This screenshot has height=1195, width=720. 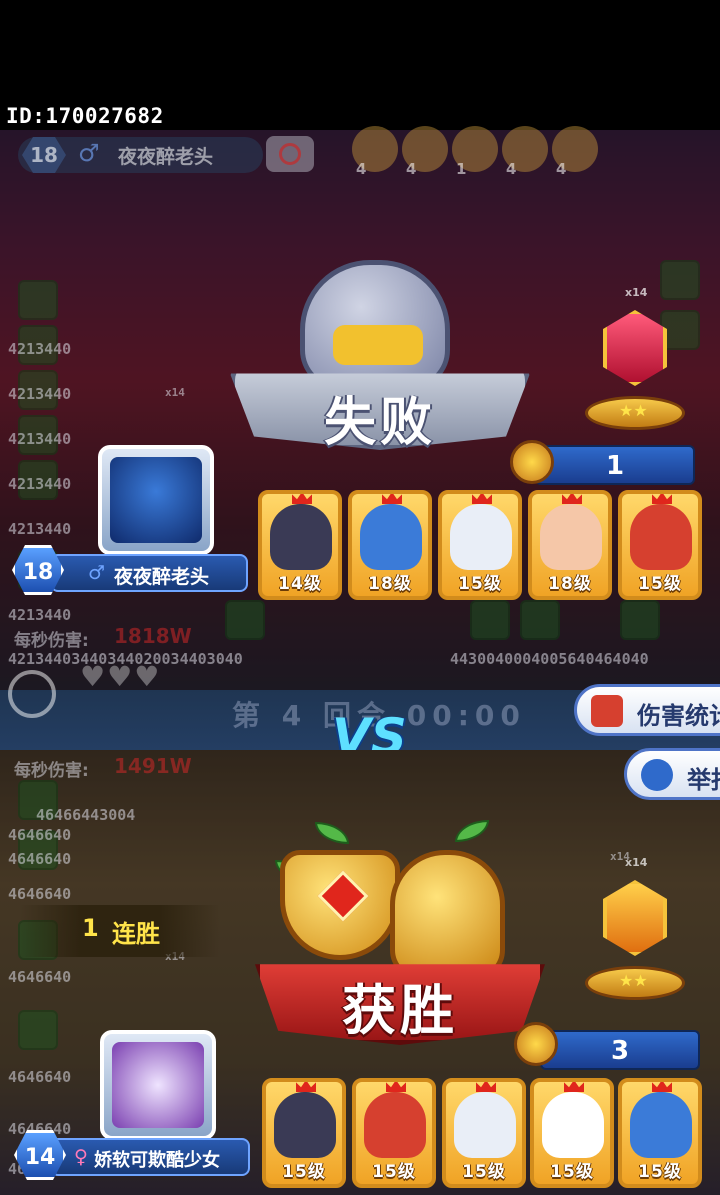 I want to click on laurel-leaf-icon, so click(x=332, y=833).